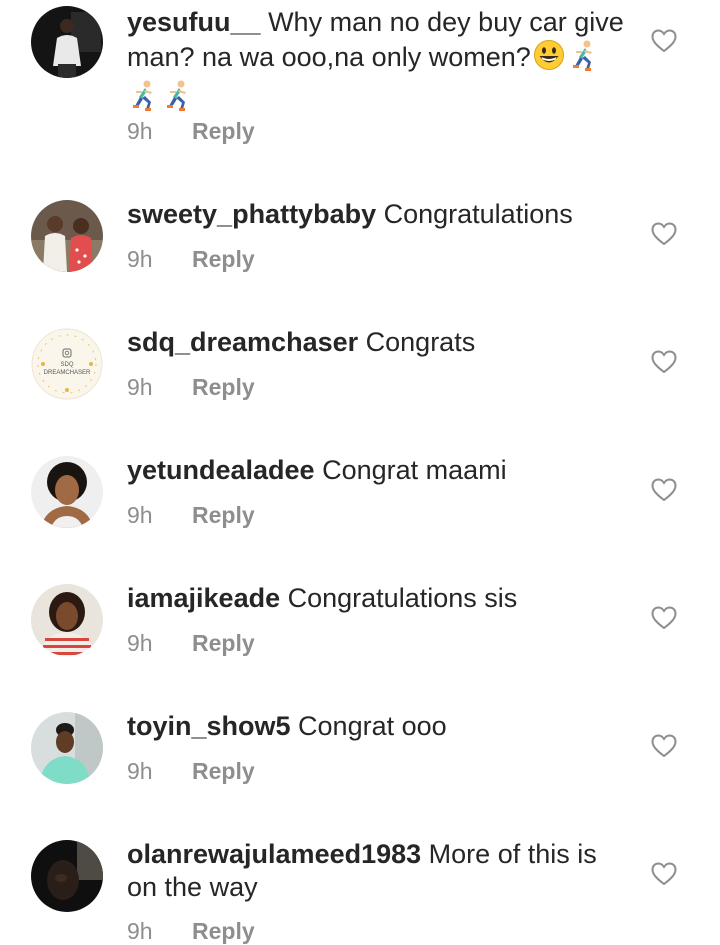 The height and width of the screenshot is (945, 720). I want to click on comment-username: sweety_phattybaby, so click(251, 214).